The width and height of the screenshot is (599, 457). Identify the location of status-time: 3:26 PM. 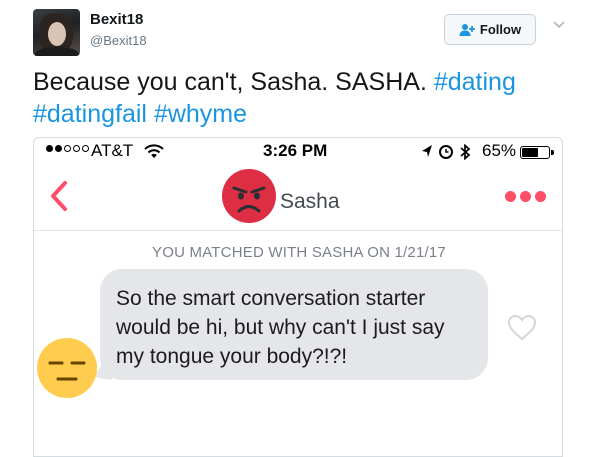
(295, 150).